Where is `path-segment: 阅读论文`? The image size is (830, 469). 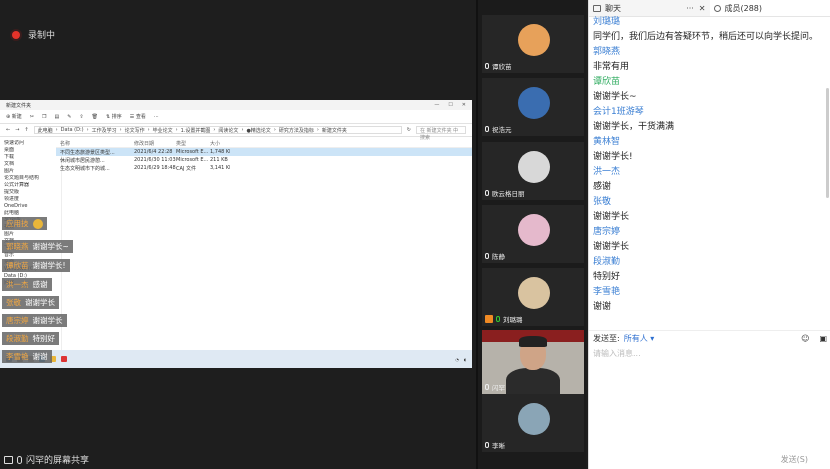 path-segment: 阅读论文 is located at coordinates (228, 130).